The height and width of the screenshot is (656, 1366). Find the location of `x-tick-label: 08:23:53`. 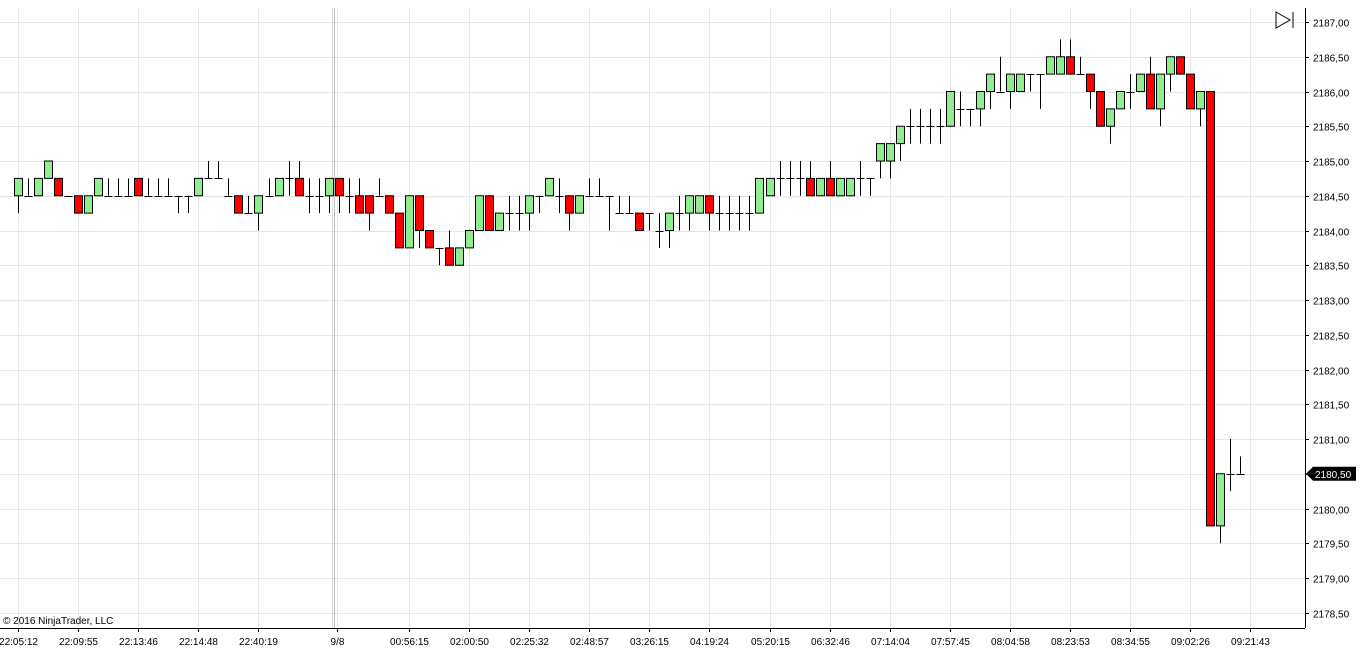

x-tick-label: 08:23:53 is located at coordinates (1070, 642).